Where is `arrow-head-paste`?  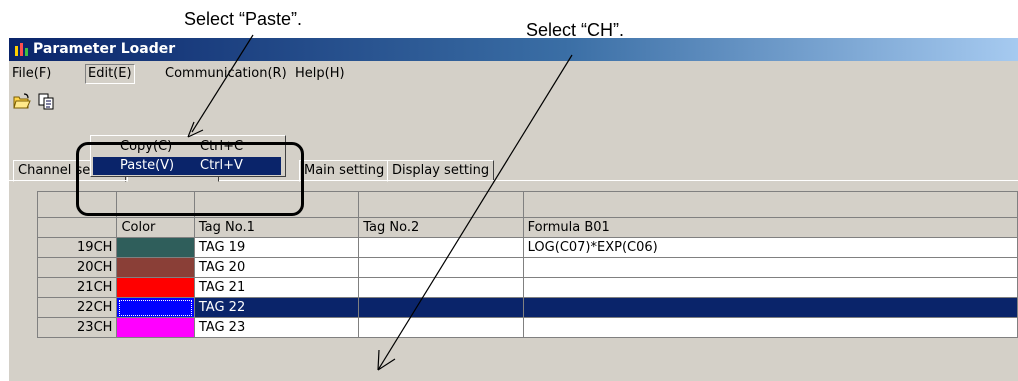
arrow-head-paste is located at coordinates (195, 129).